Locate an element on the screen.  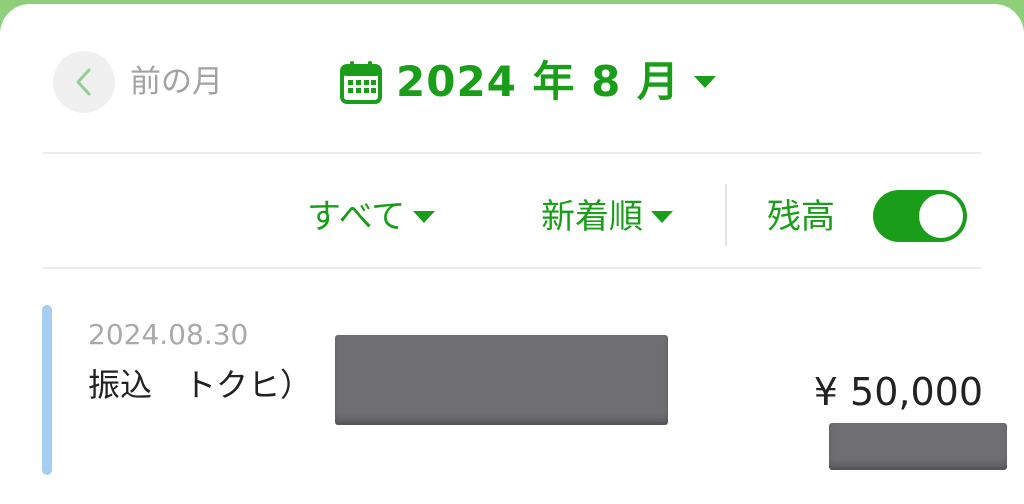
filter-divider is located at coordinates (512, 268).